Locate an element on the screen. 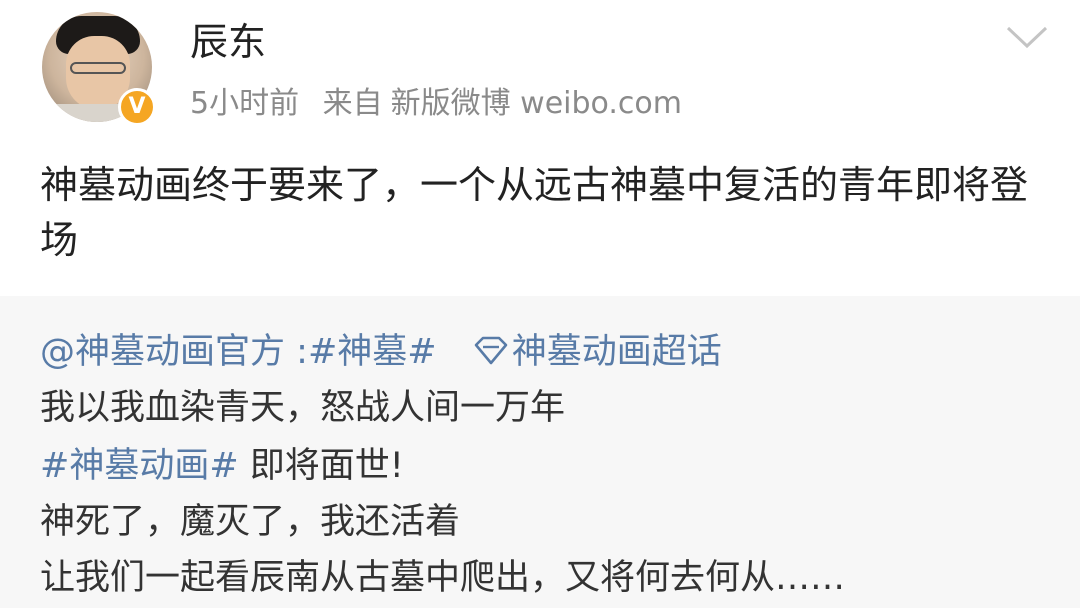 This screenshot has height=608, width=1080. post-text: 神墓动画终于要来了，一个从远古神墓中复活的青年即将登场 is located at coordinates (534, 212).